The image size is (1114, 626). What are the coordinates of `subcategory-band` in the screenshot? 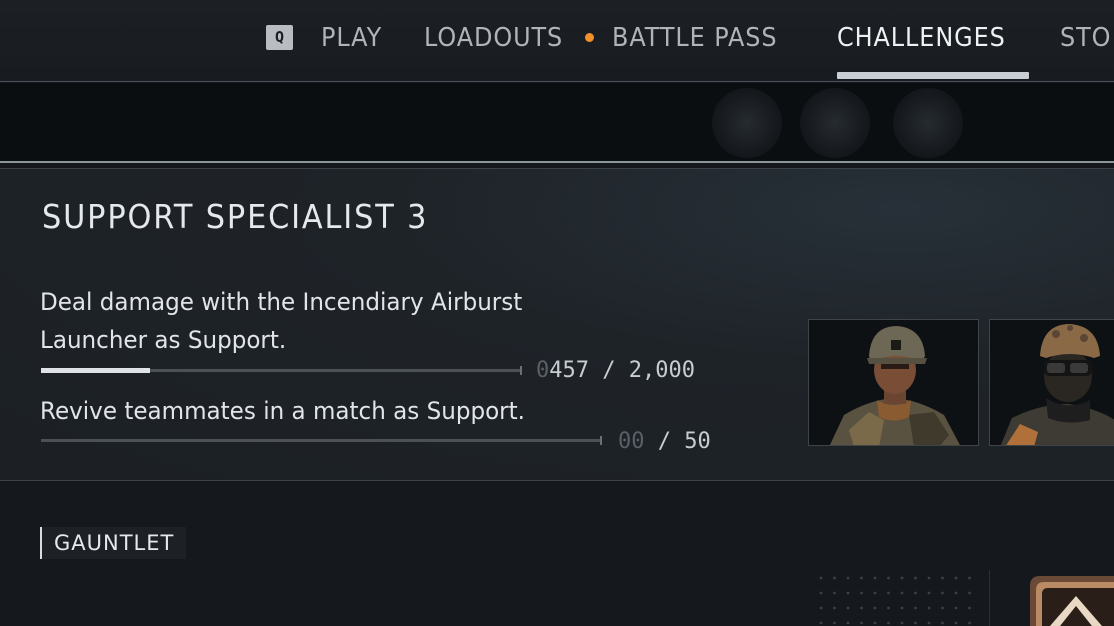 It's located at (557, 123).